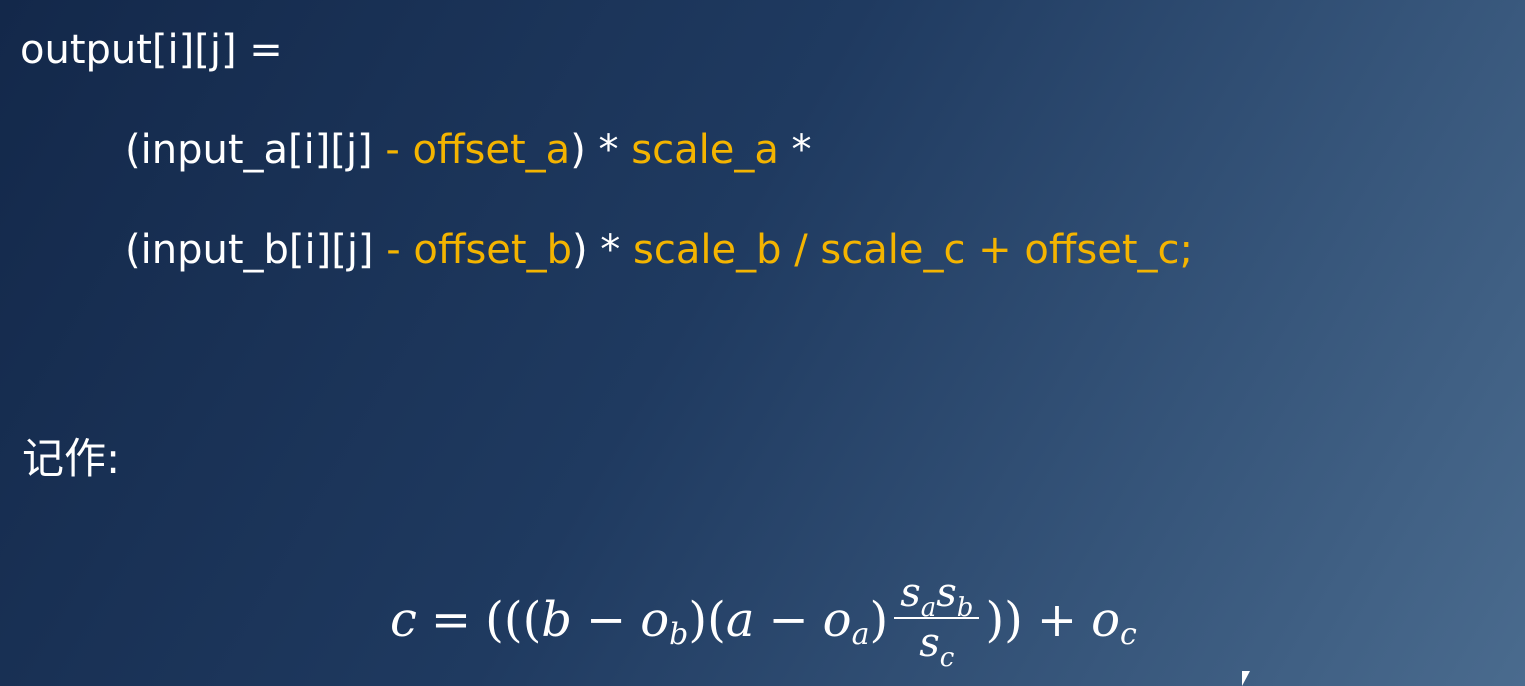 The width and height of the screenshot is (1525, 686). I want to click on code-scale-a: scale_a, so click(705, 150).